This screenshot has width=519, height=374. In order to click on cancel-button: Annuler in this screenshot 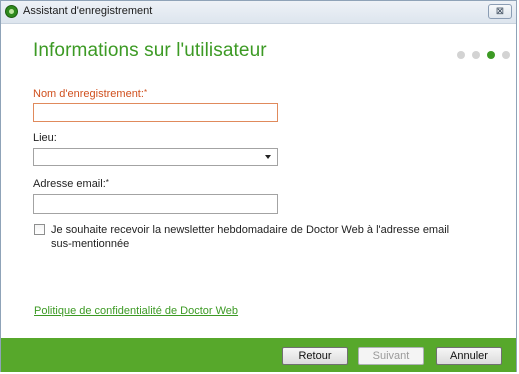, I will do `click(469, 356)`.